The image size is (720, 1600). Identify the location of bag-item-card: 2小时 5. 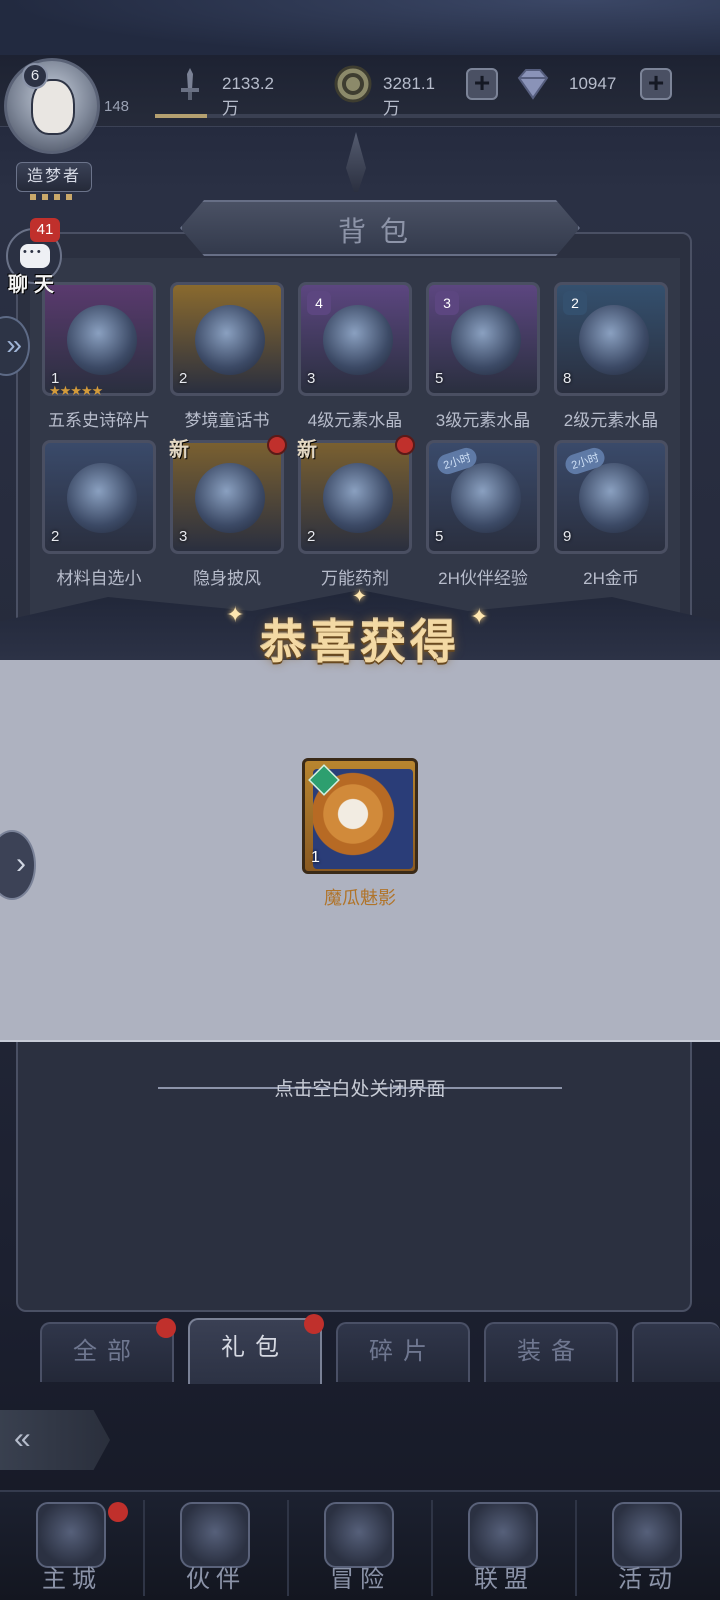
(483, 497).